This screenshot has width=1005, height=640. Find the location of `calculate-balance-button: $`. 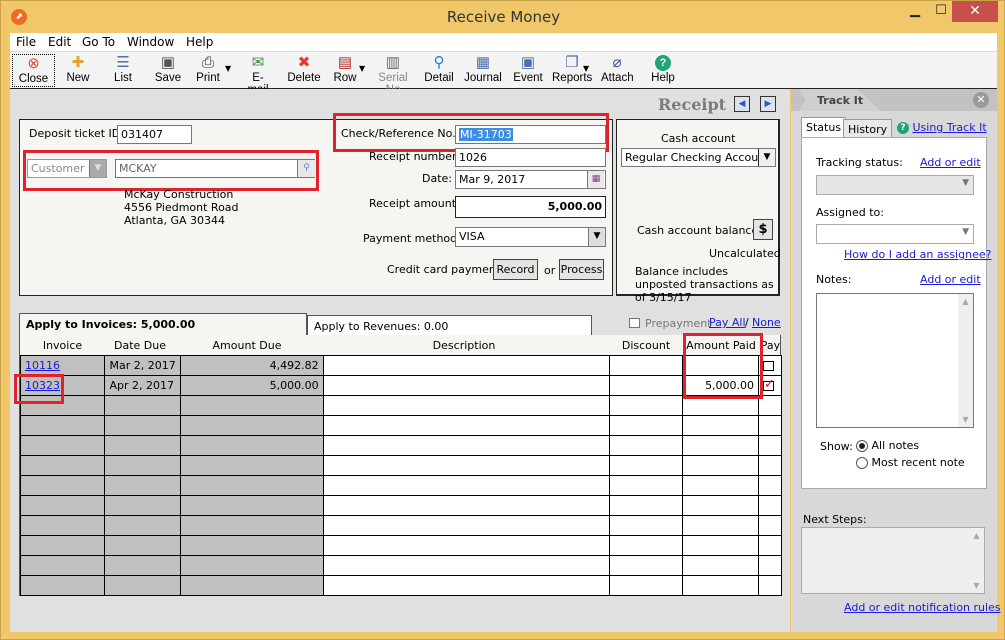

calculate-balance-button: $ is located at coordinates (763, 229).